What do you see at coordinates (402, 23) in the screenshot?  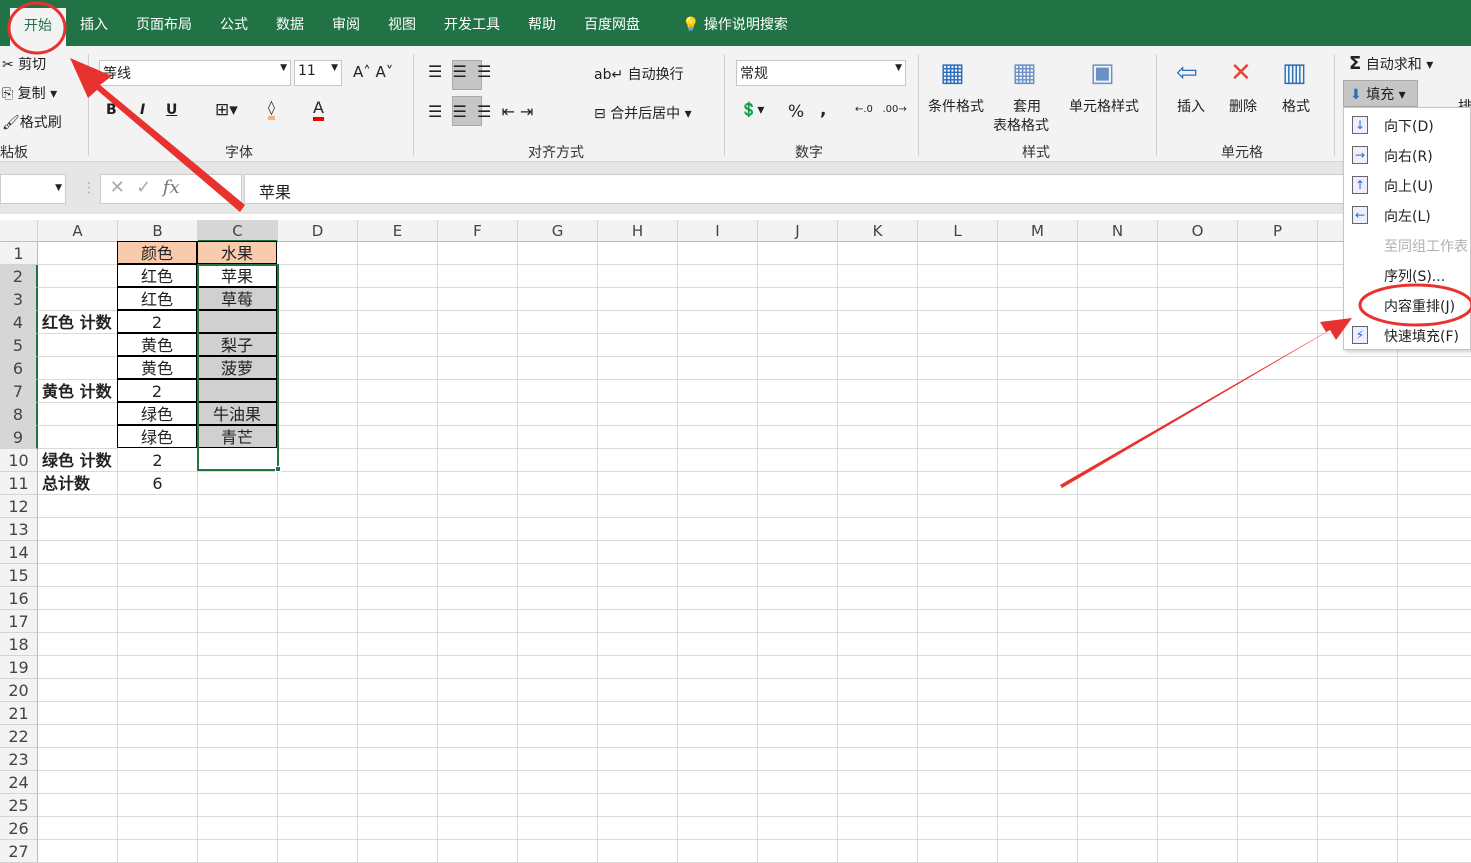 I see `tab-6: 视图` at bounding box center [402, 23].